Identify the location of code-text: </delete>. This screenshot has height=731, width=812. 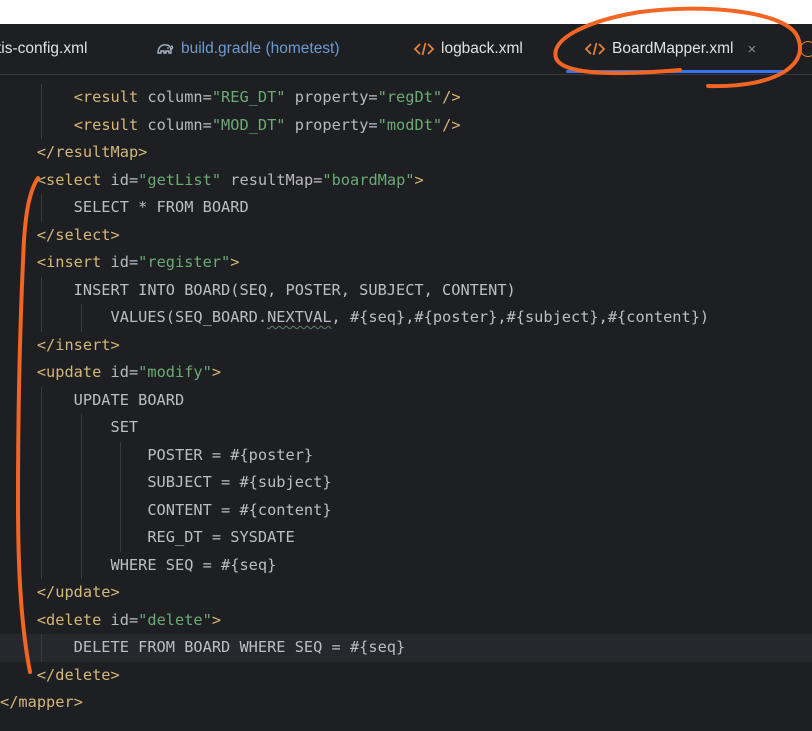
(78, 674).